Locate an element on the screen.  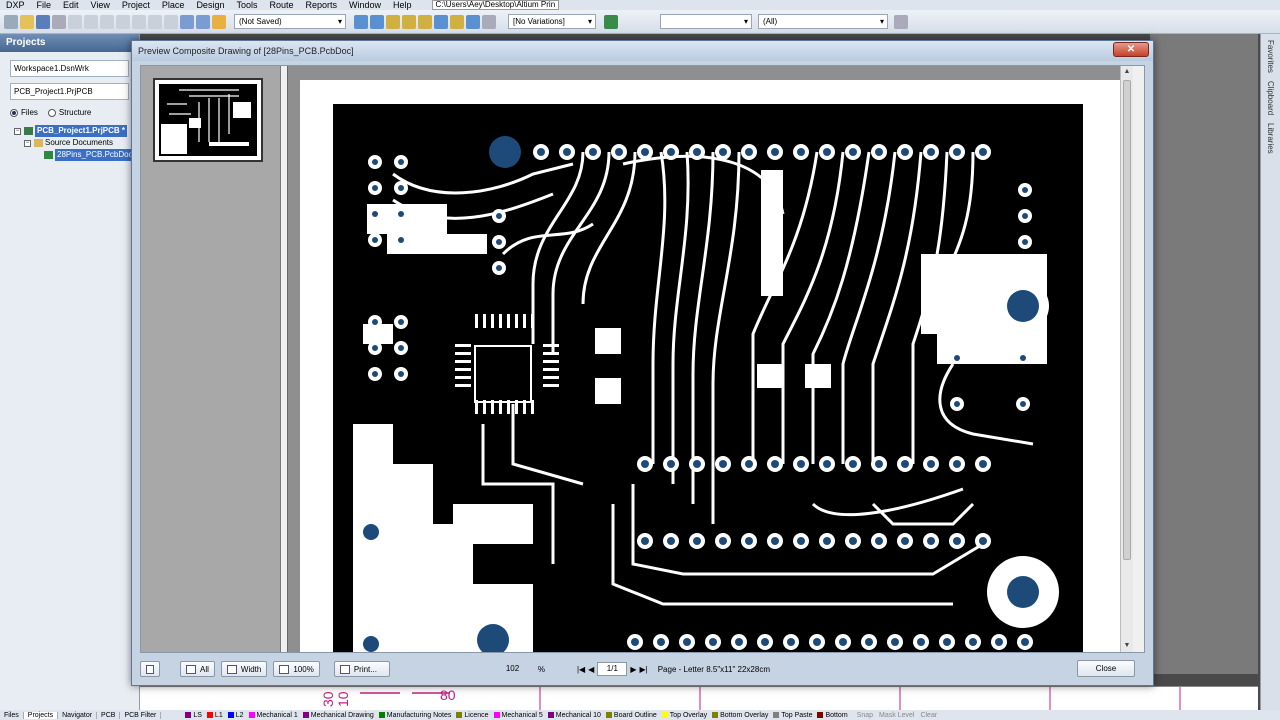
menu-reports: Reports is located at coordinates (322, 5).